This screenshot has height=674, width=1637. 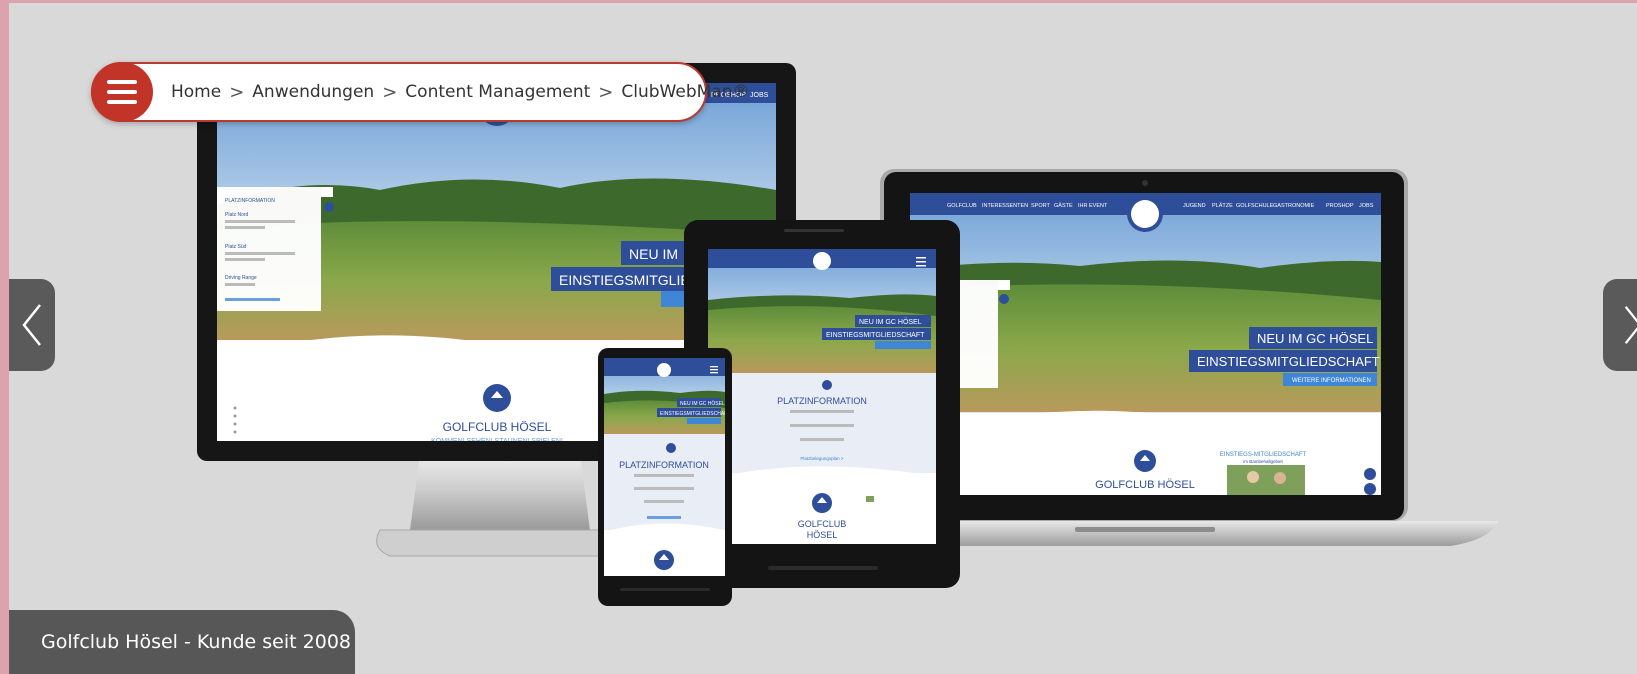 I want to click on laptop-nav-gaeste: GÄSTE, so click(x=1063, y=205).